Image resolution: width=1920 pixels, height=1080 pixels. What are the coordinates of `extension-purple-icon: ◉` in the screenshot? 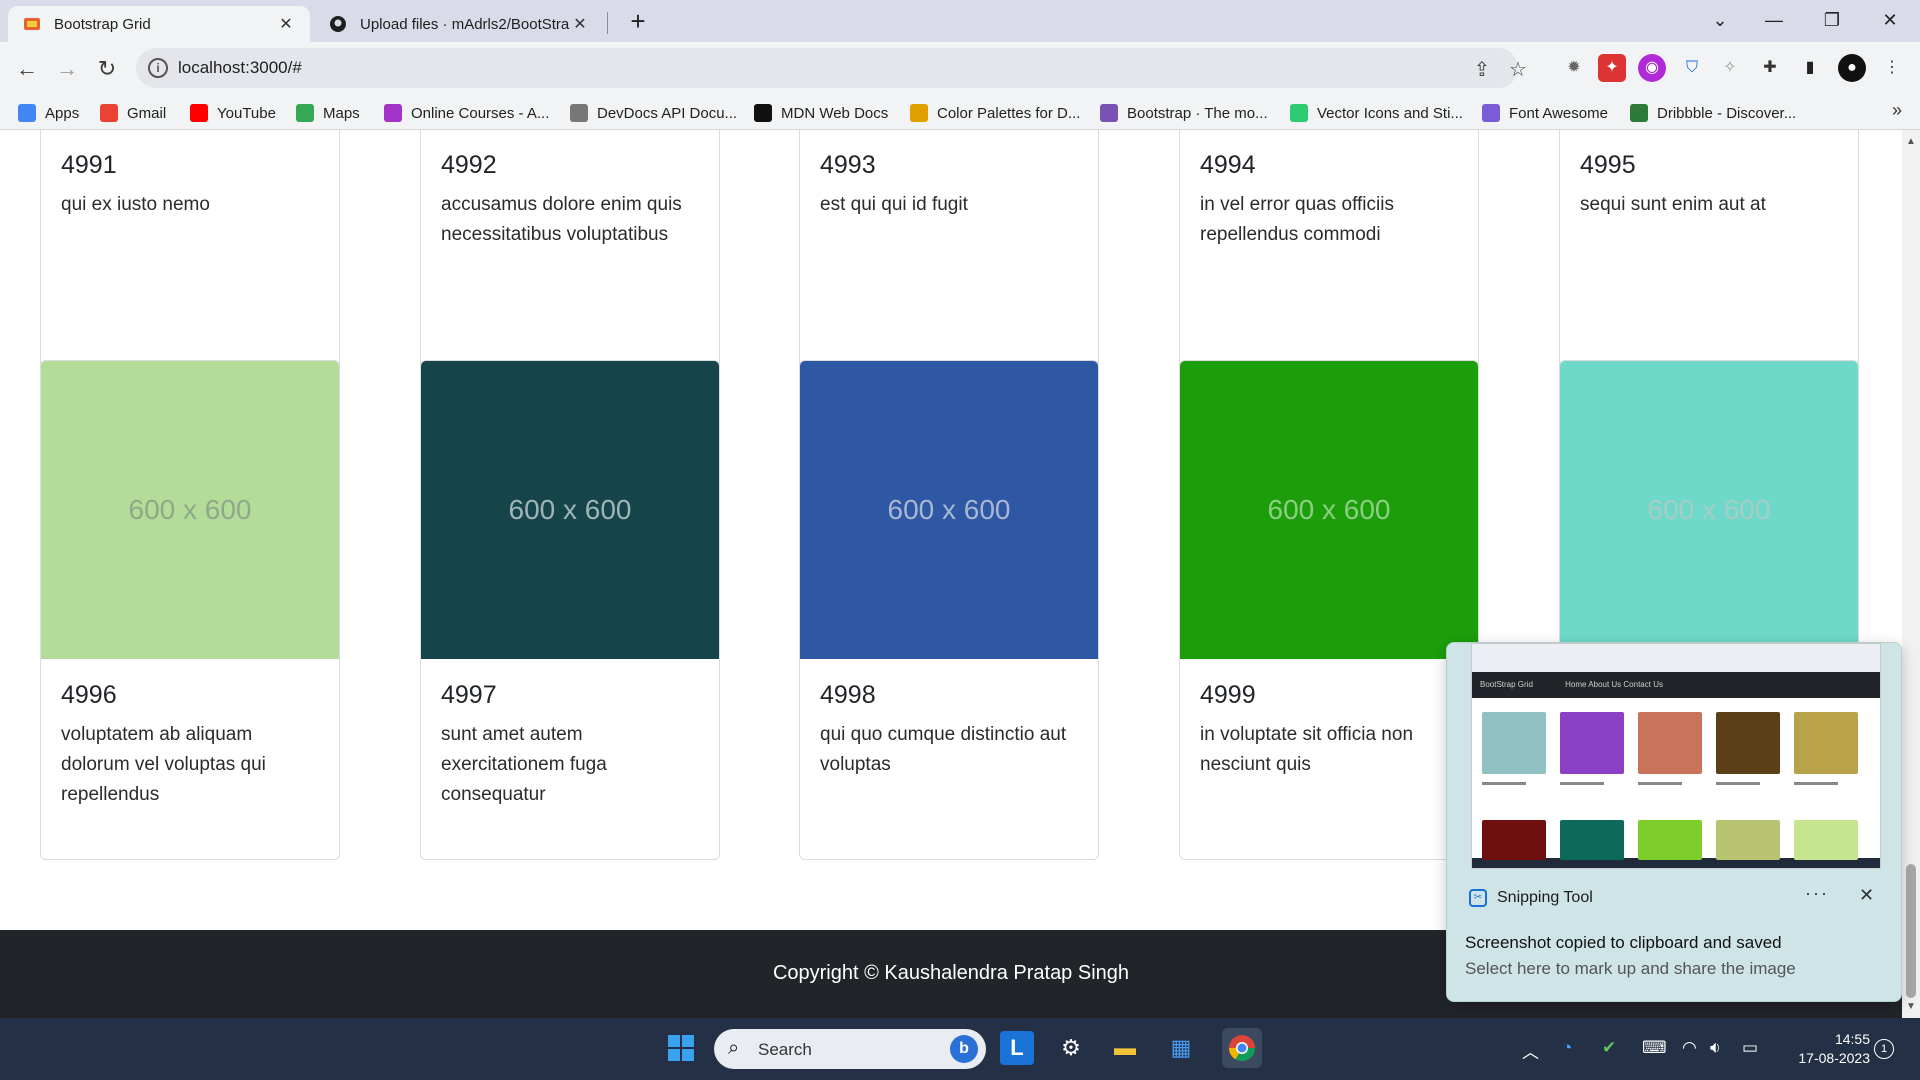 It's located at (1652, 68).